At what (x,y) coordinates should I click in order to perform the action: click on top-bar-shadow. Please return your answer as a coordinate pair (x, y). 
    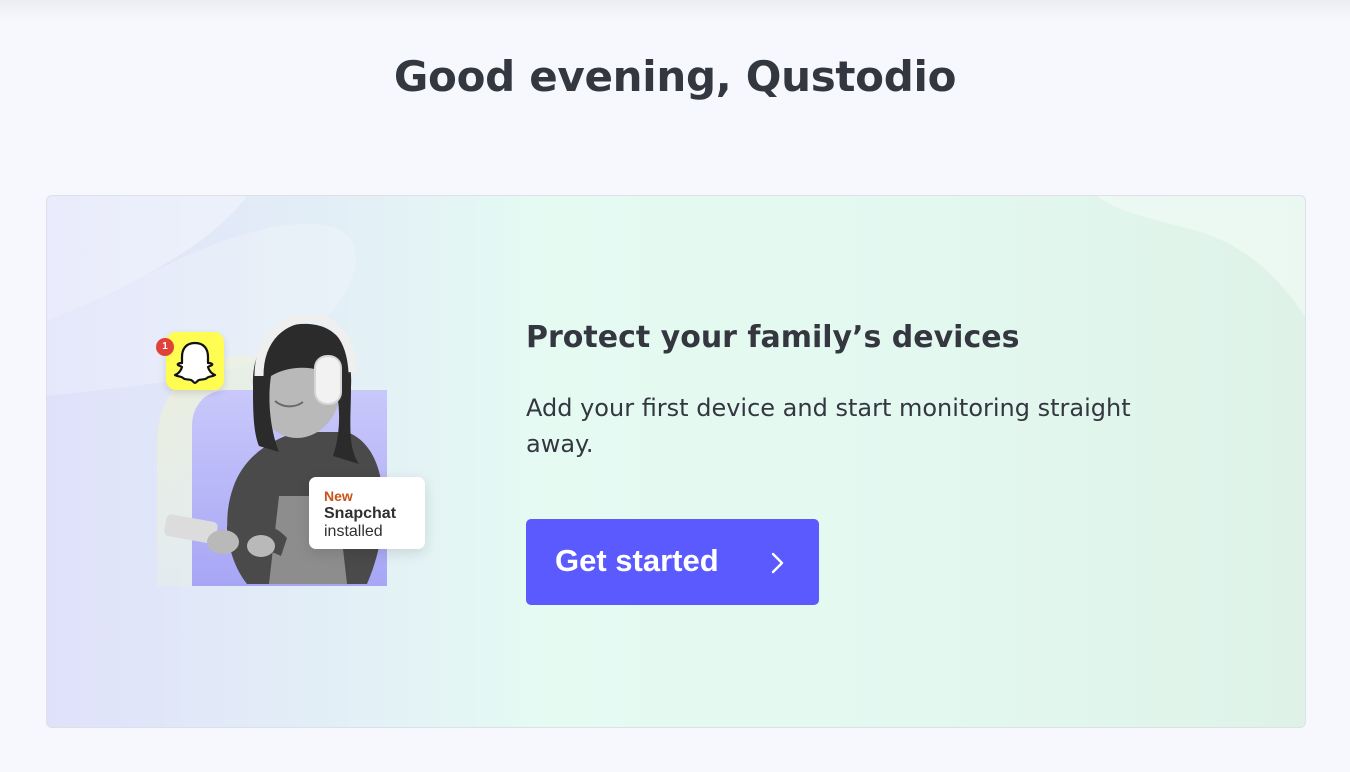
    Looking at the image, I should click on (675, 11).